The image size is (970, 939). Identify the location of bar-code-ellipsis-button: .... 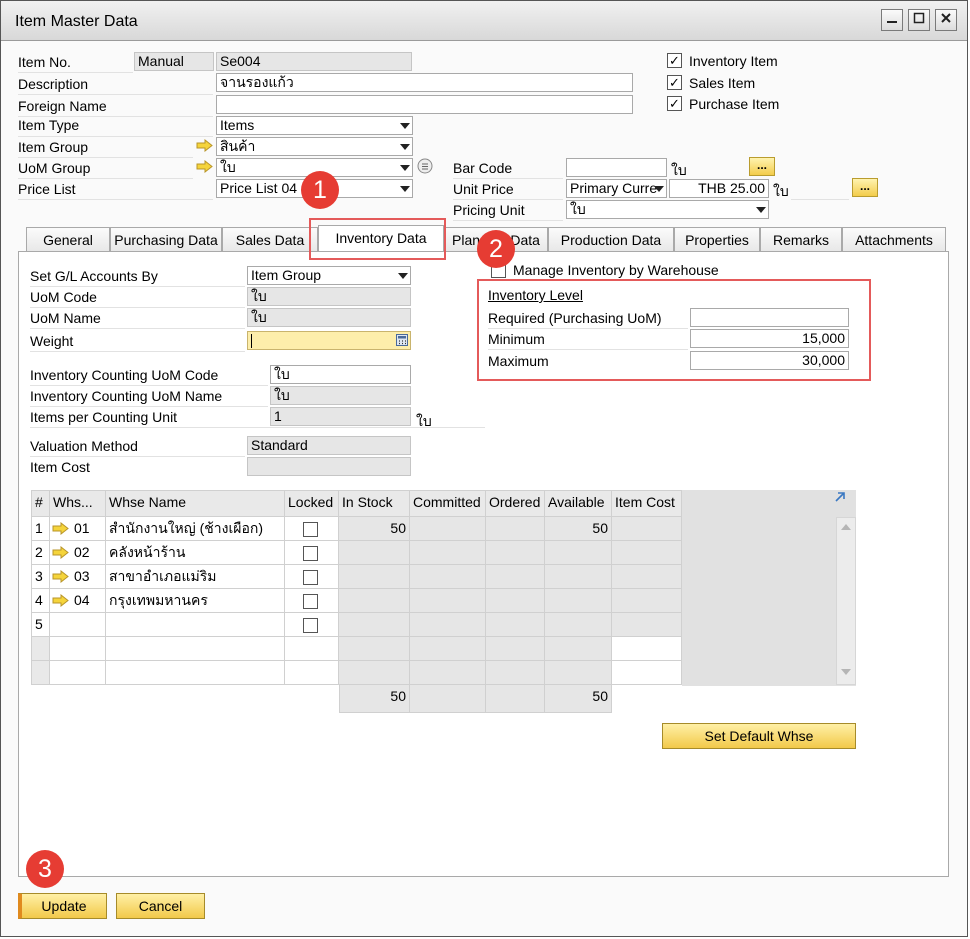
(762, 166).